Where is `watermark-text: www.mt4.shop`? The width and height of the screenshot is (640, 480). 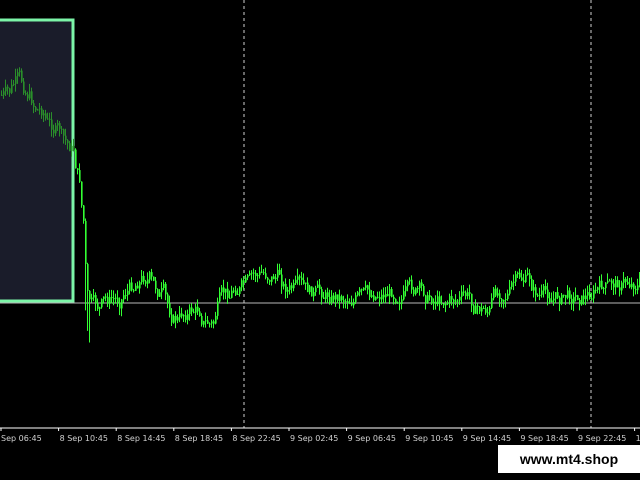
watermark-text: www.mt4.shop is located at coordinates (569, 459).